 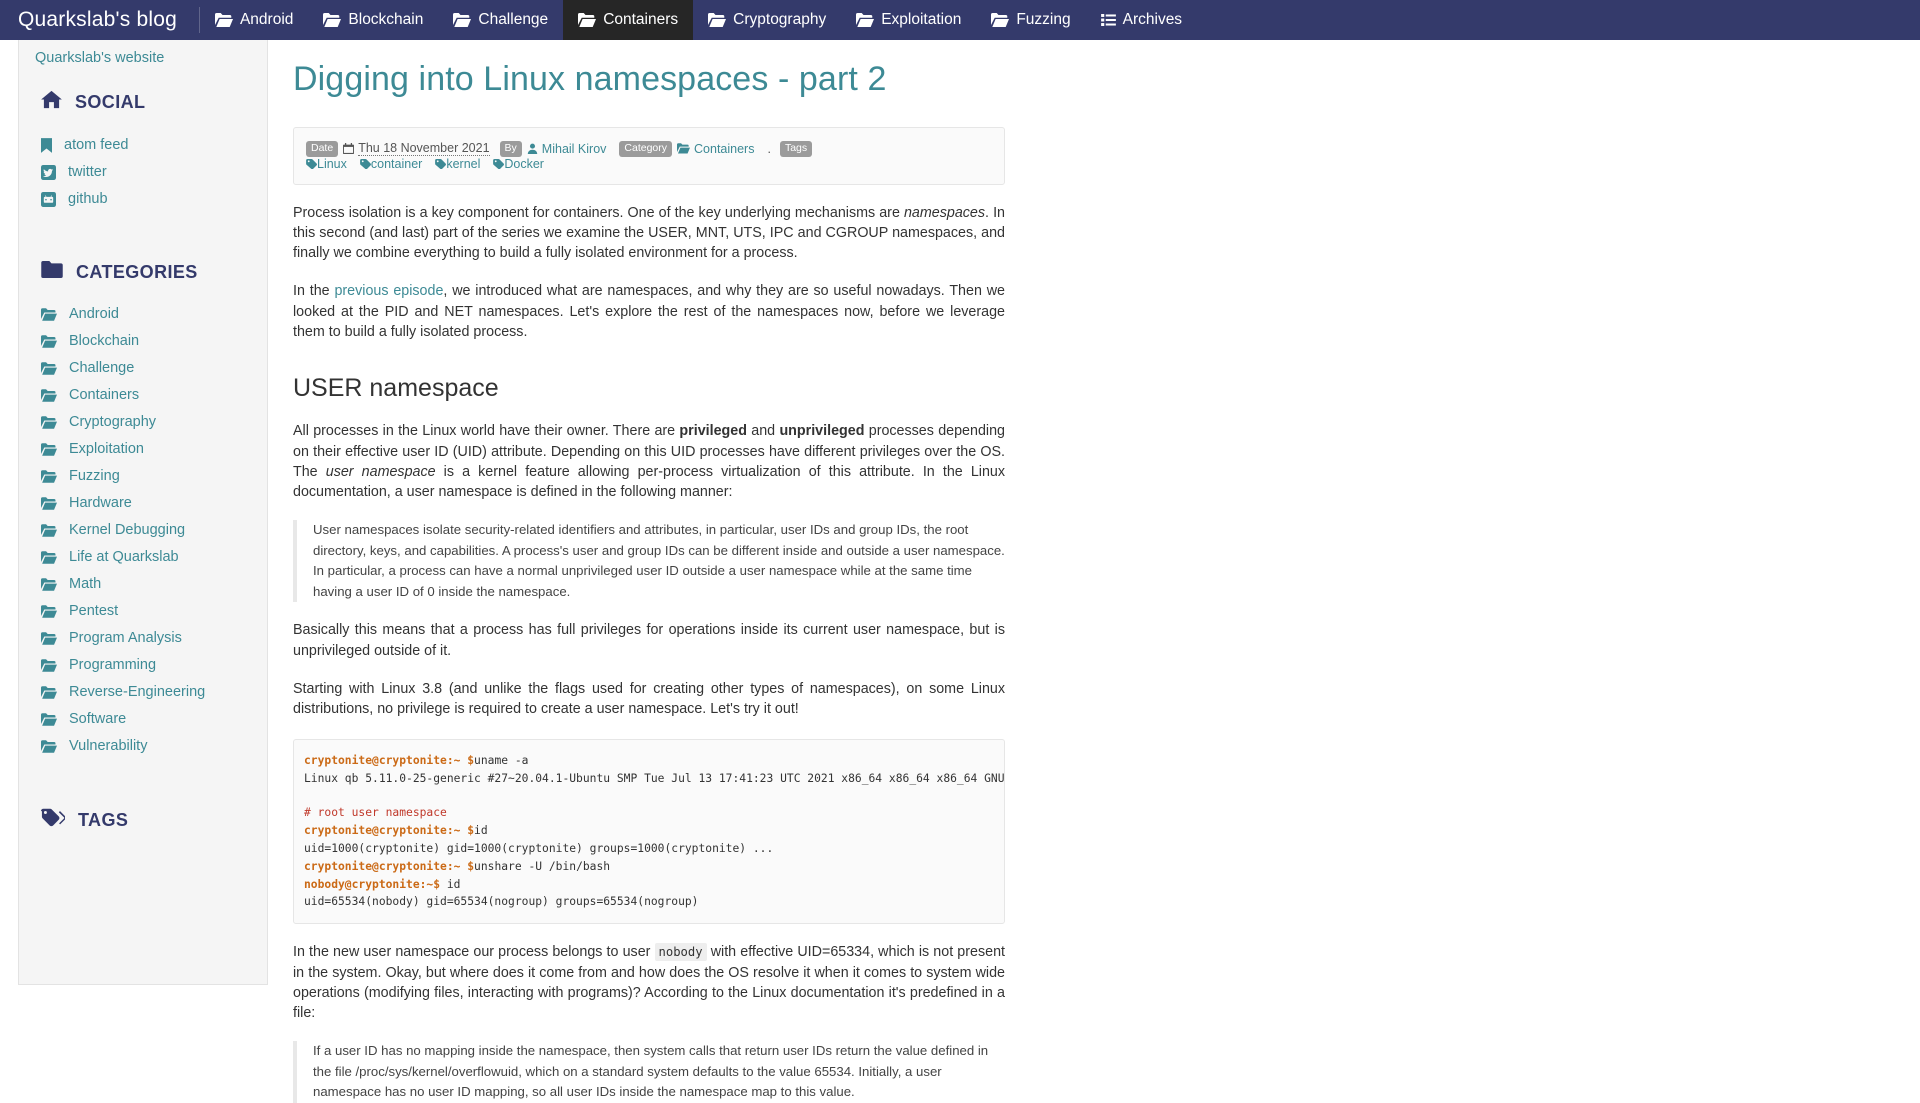 I want to click on nav-item-blockchain: Blockchain, so click(x=373, y=20).